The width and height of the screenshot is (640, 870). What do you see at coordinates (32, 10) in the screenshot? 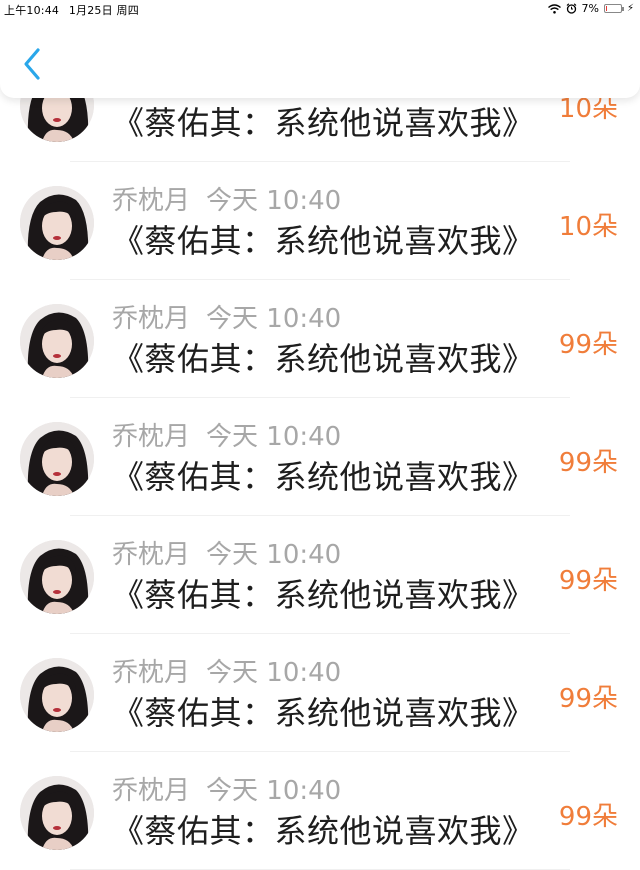
I see `status-time: 上午10:44` at bounding box center [32, 10].